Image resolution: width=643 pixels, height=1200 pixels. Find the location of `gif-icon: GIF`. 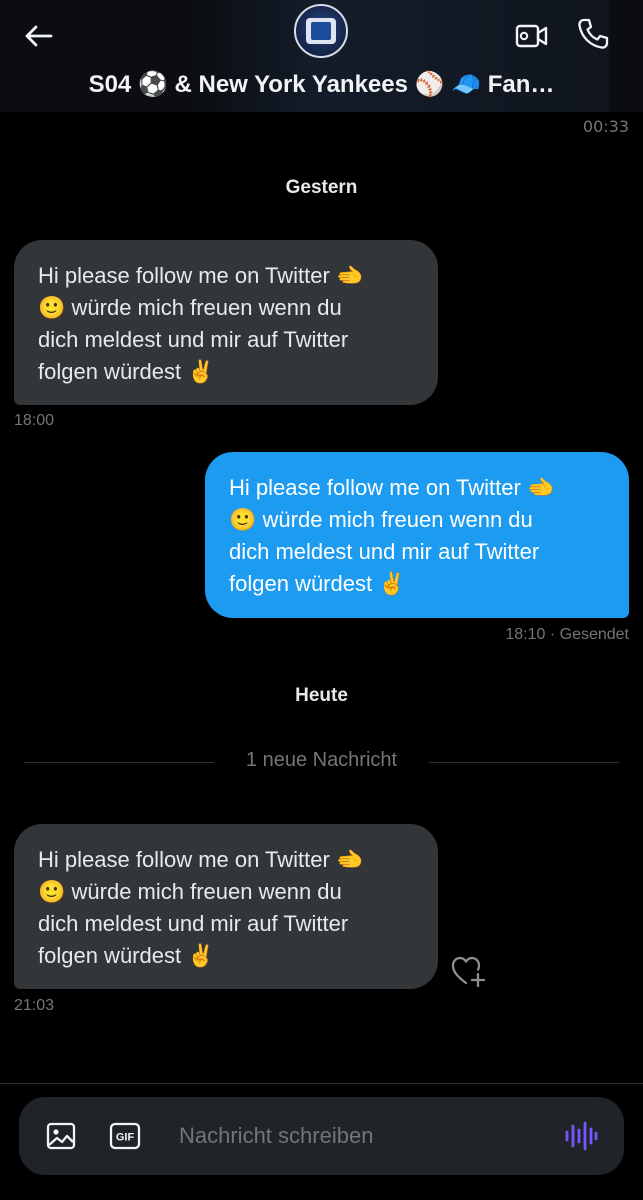

gif-icon: GIF is located at coordinates (125, 1136).